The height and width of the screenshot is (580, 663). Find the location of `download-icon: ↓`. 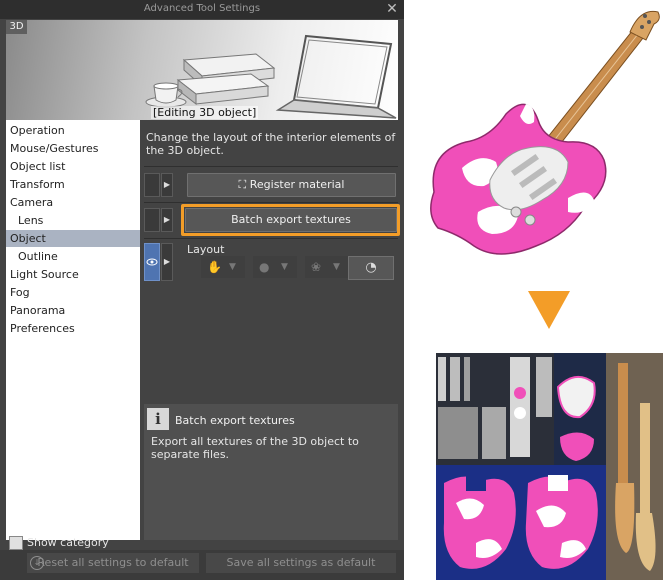

download-icon: ↓ is located at coordinates (37, 563).